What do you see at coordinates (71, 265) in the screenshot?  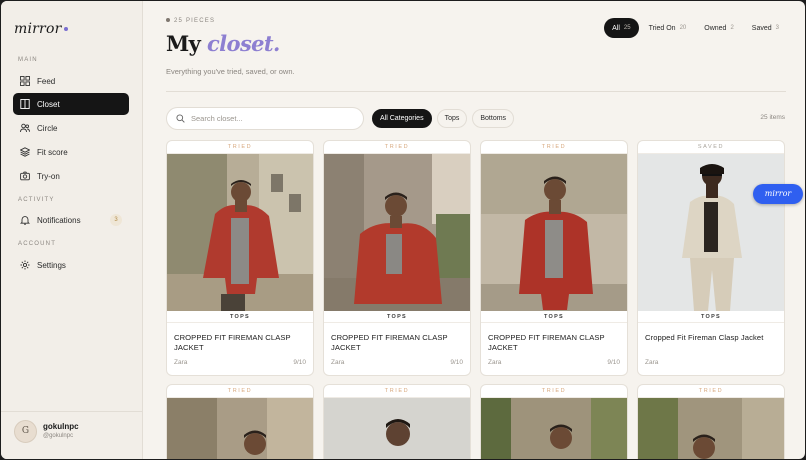 I see `sidebar-item-settings: Settings` at bounding box center [71, 265].